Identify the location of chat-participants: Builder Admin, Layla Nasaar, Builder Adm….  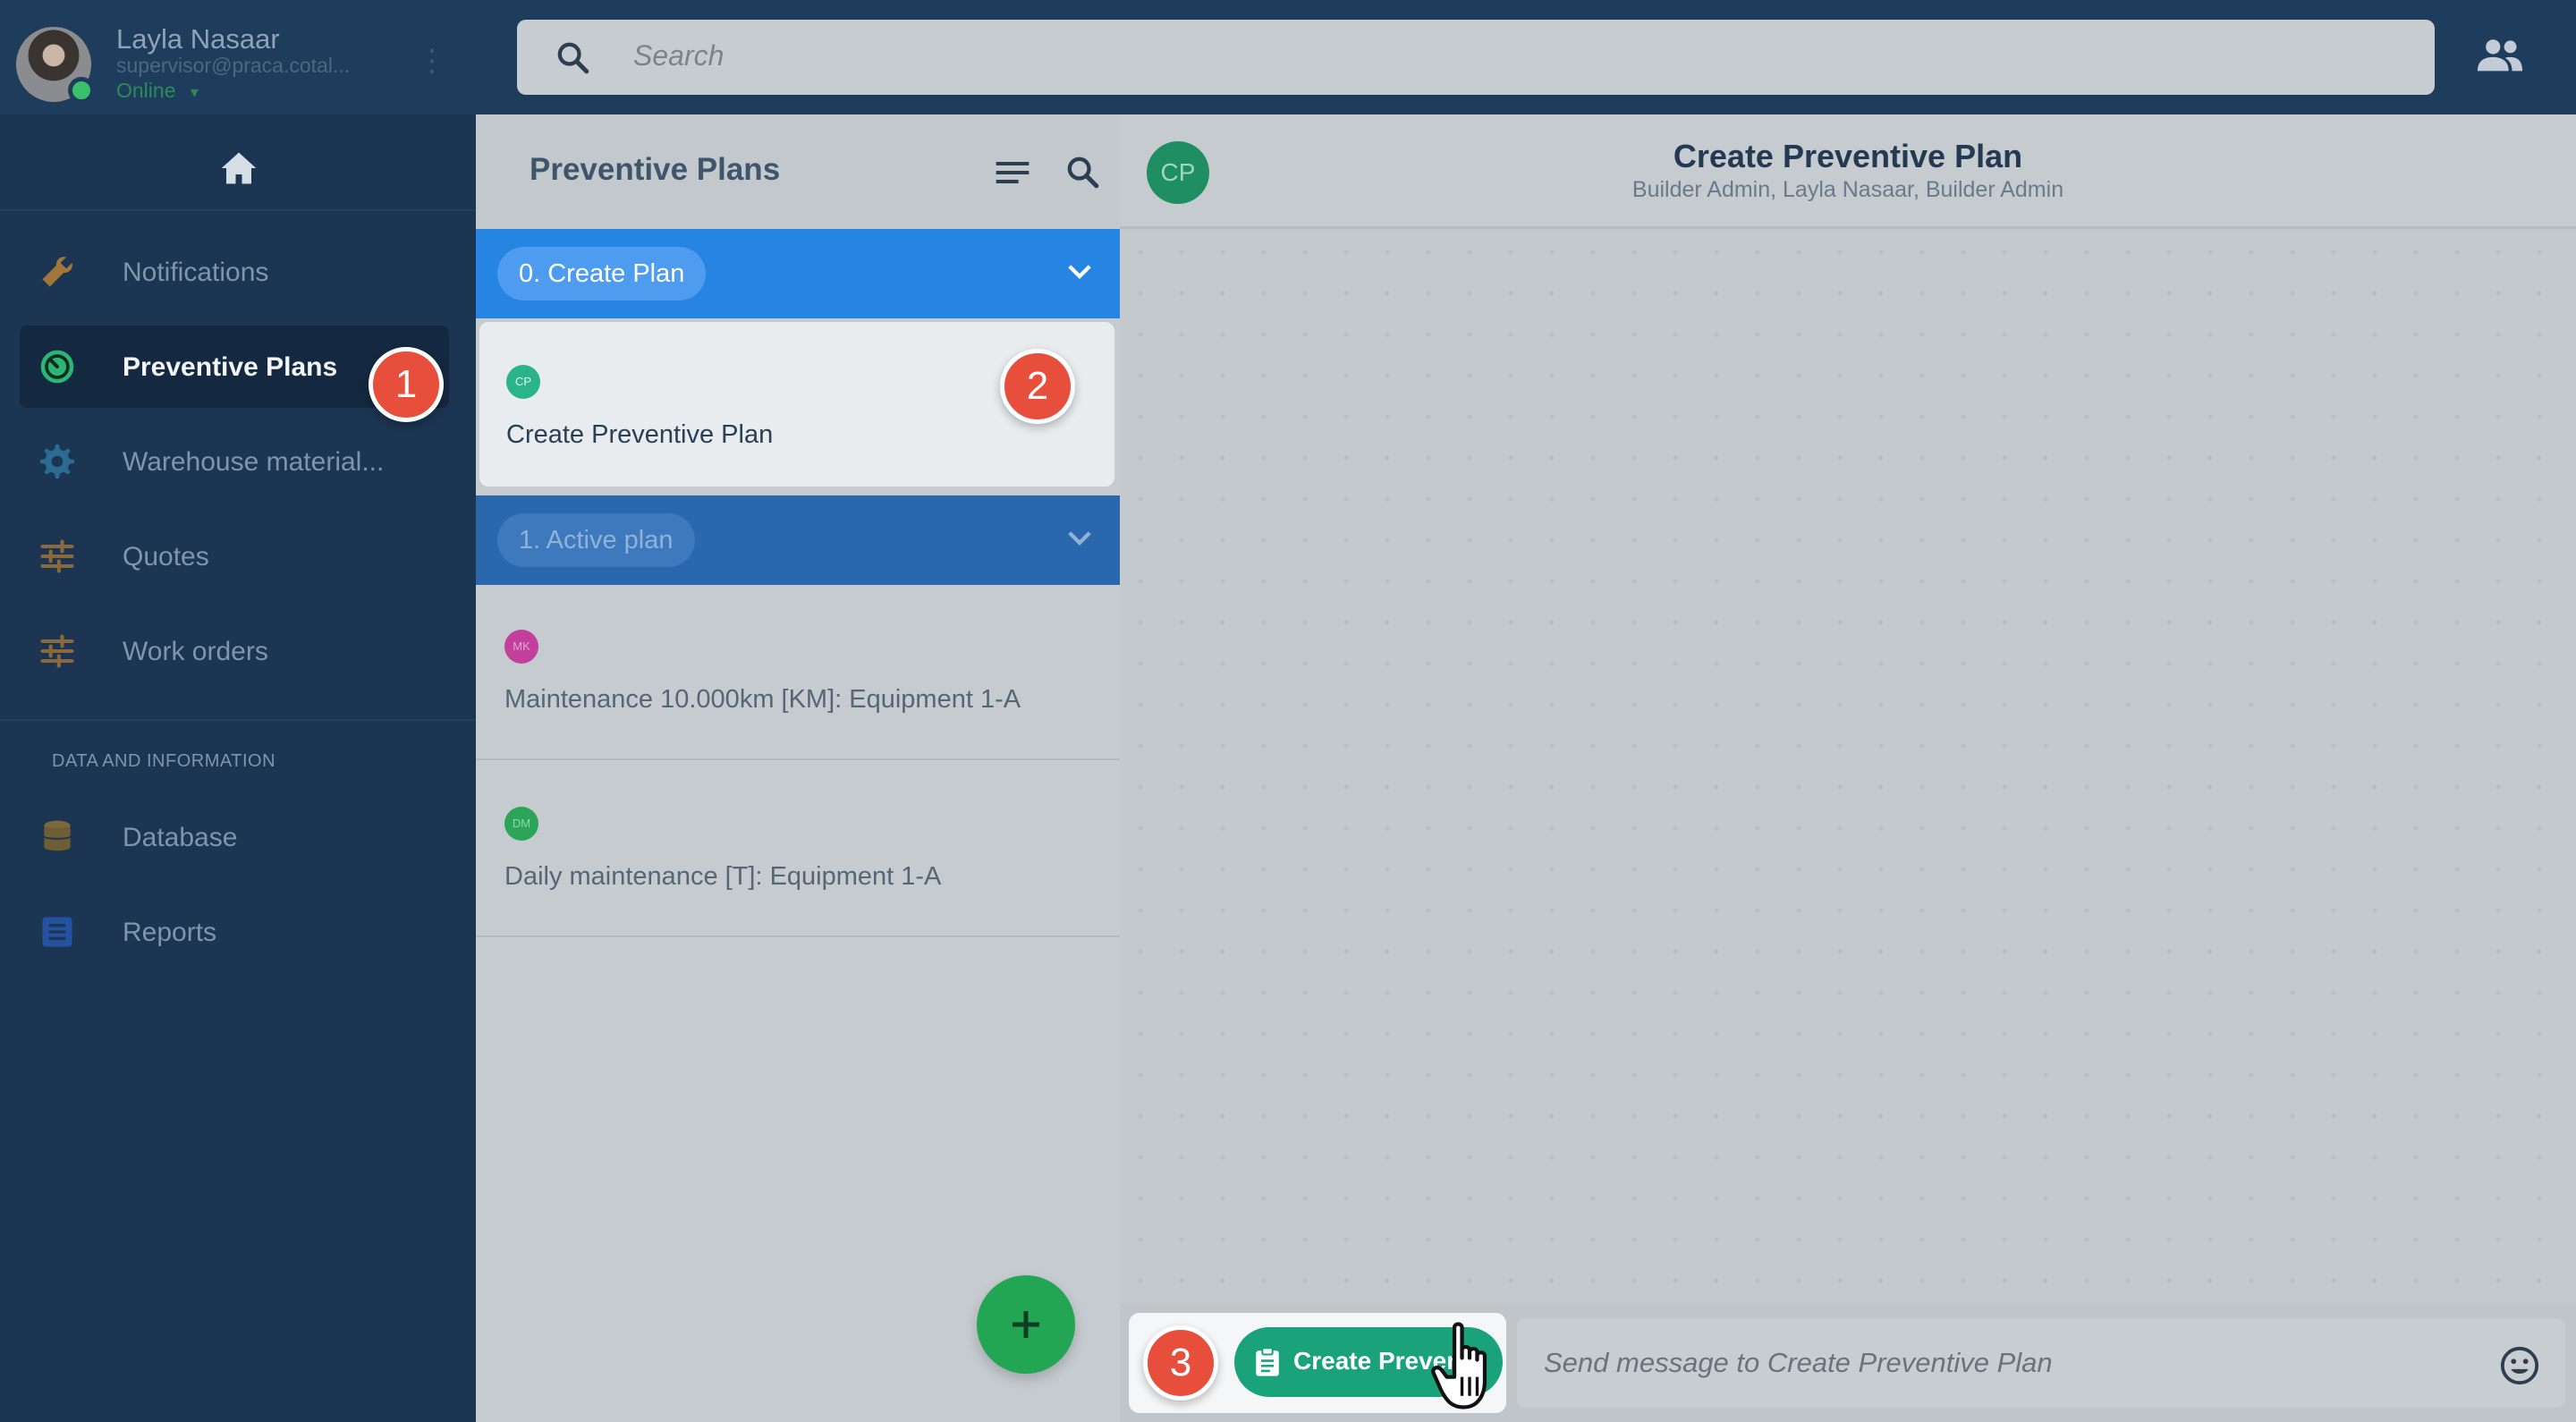
(1847, 189).